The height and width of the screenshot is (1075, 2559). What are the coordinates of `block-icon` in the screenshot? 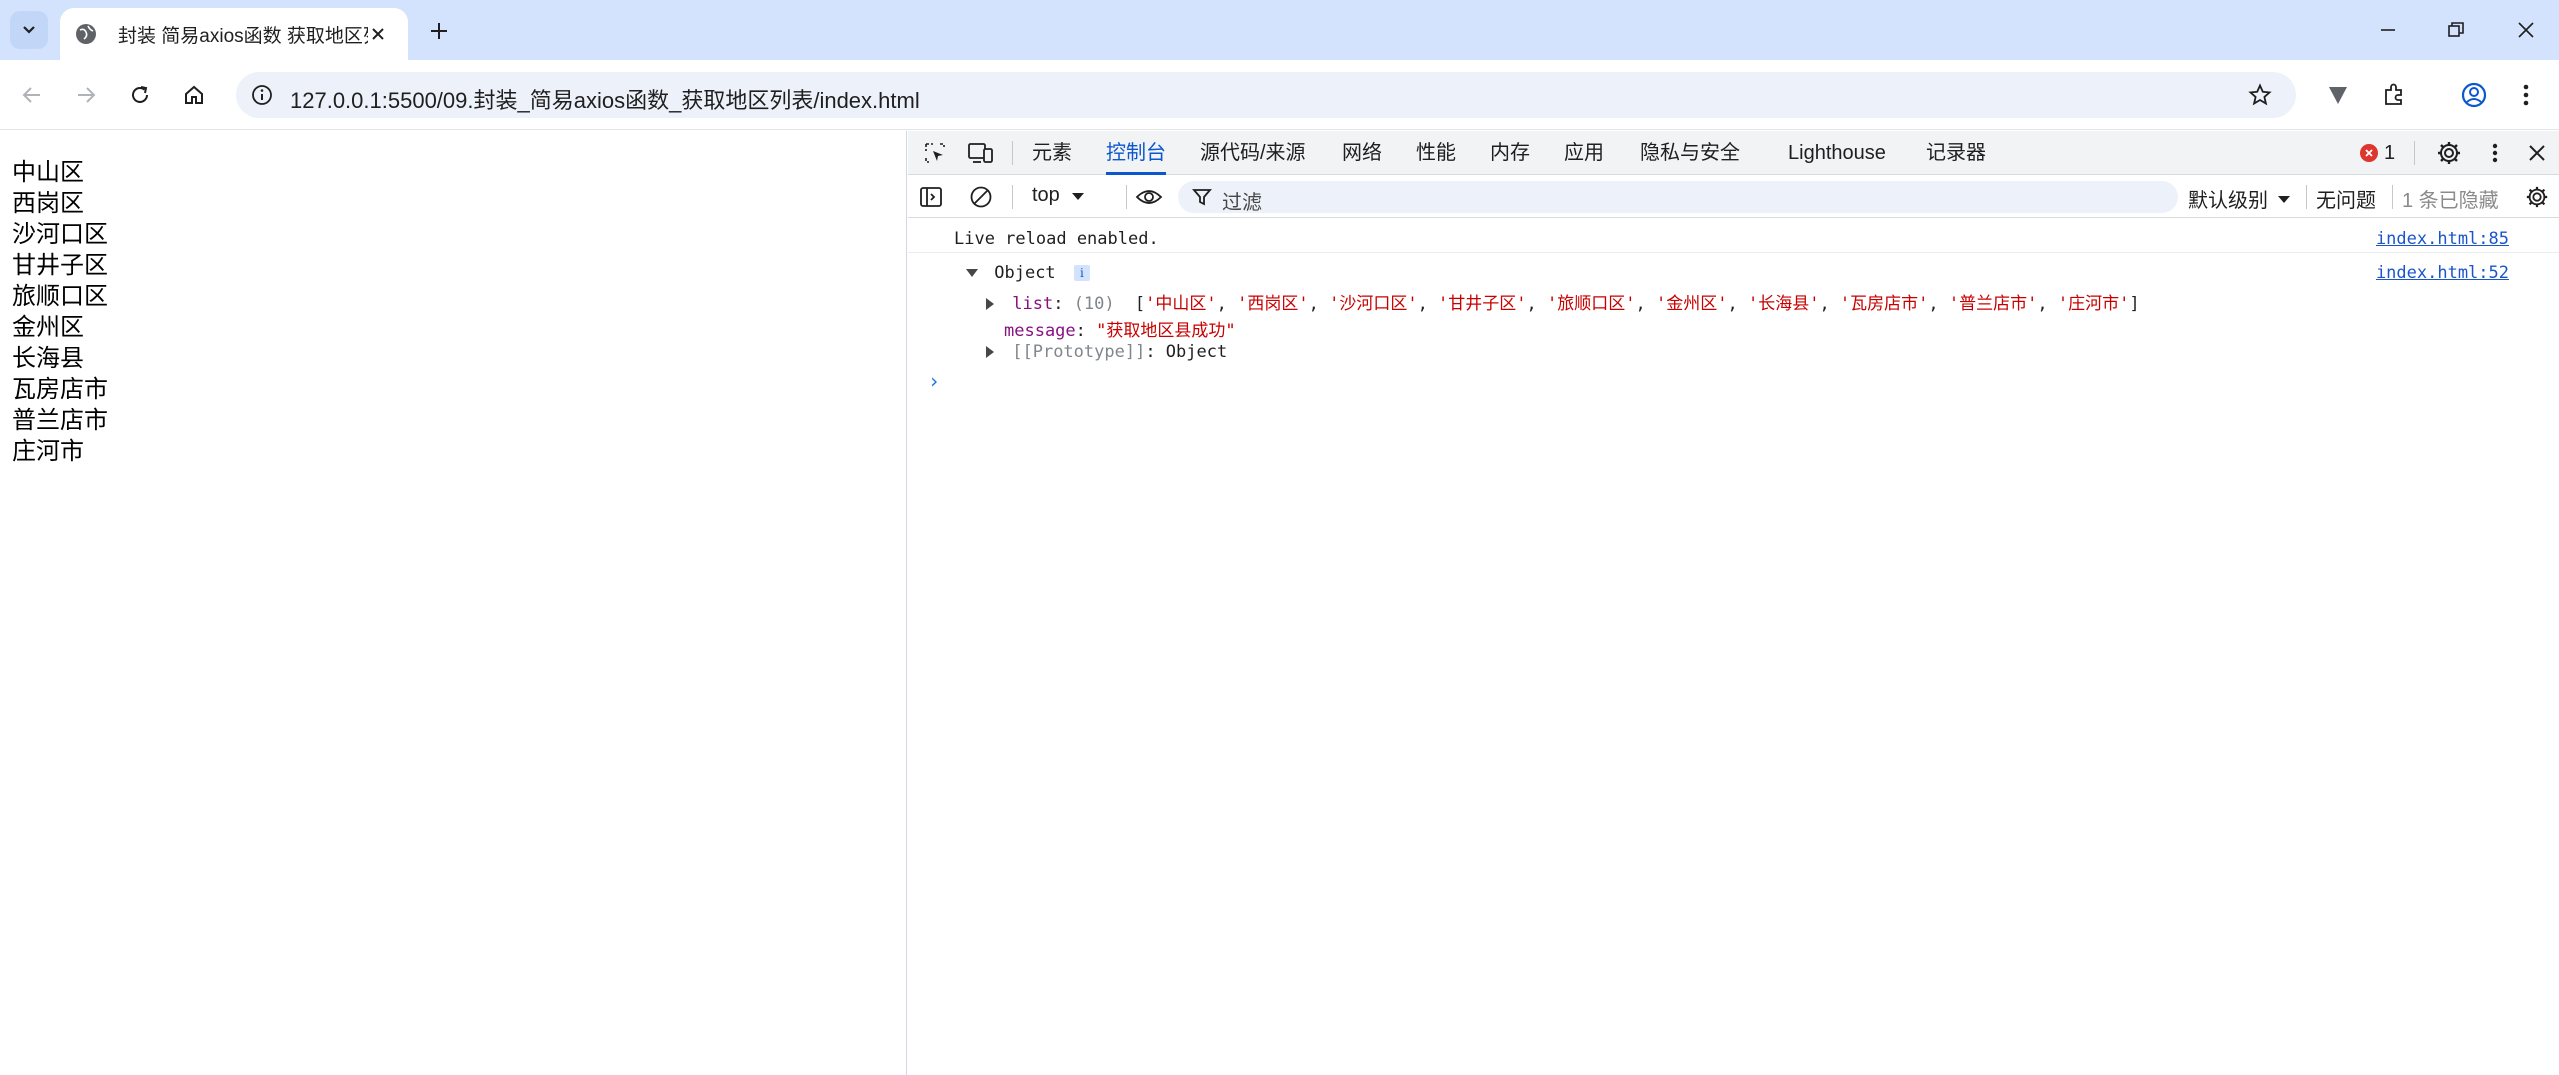 It's located at (981, 197).